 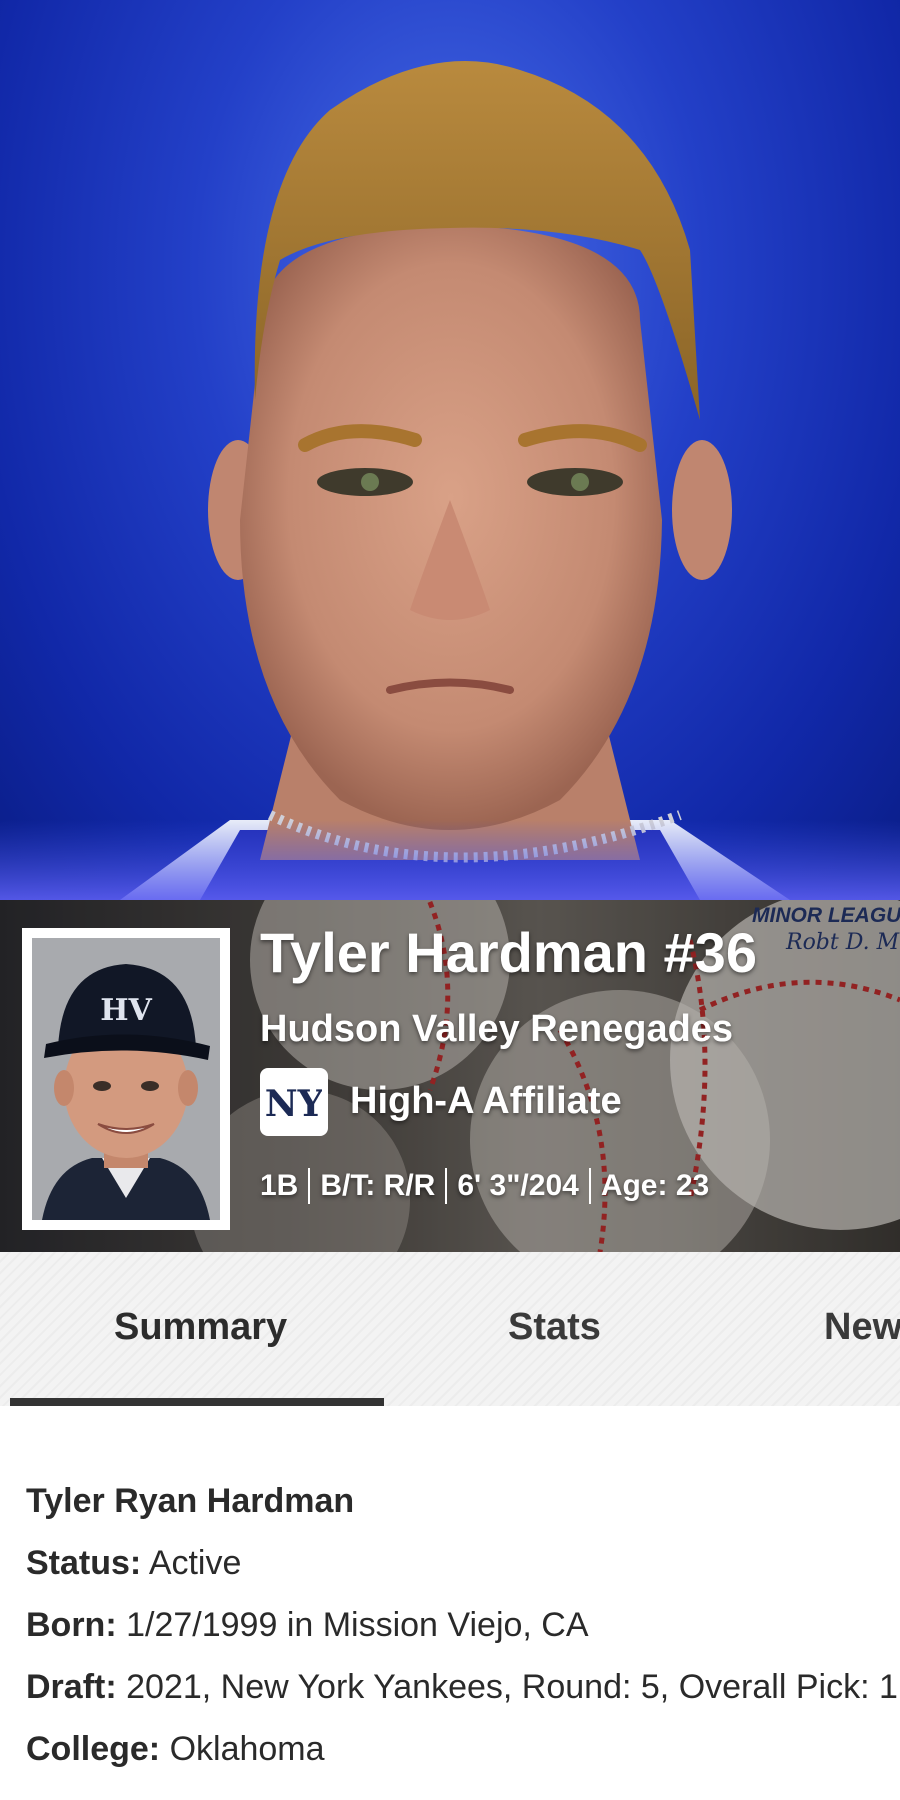 What do you see at coordinates (378, 1185) in the screenshot?
I see `bio-bats-throws: B/T: R/R` at bounding box center [378, 1185].